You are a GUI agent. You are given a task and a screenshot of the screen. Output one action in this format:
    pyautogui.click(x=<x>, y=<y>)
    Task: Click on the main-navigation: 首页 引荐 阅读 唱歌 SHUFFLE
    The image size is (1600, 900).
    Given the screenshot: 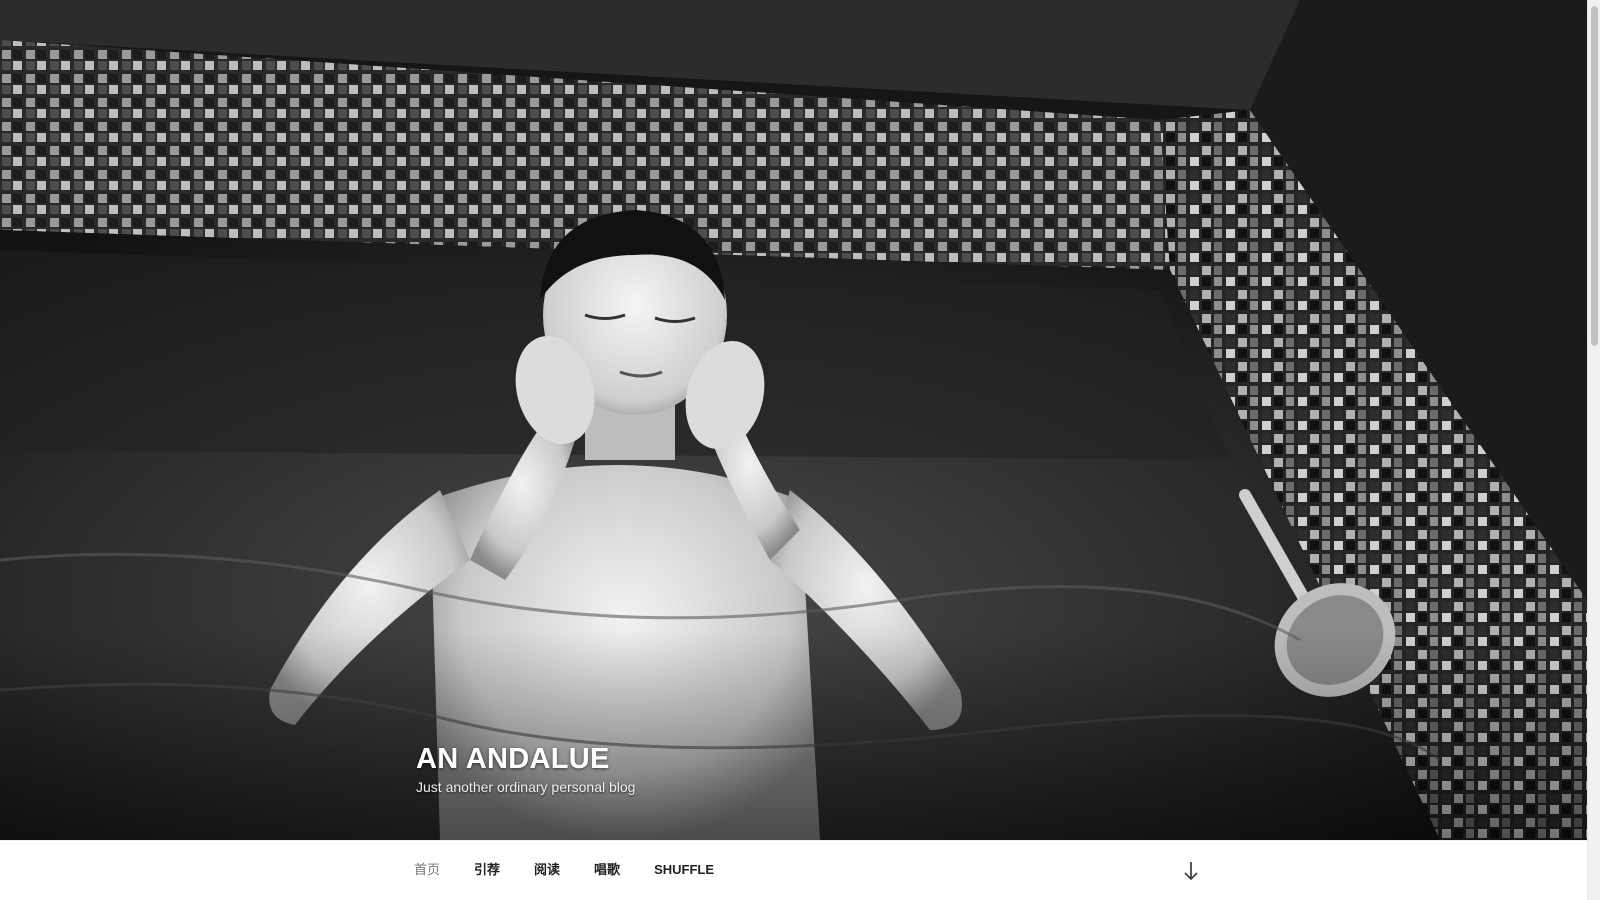 What is the action you would take?
    pyautogui.click(x=793, y=870)
    